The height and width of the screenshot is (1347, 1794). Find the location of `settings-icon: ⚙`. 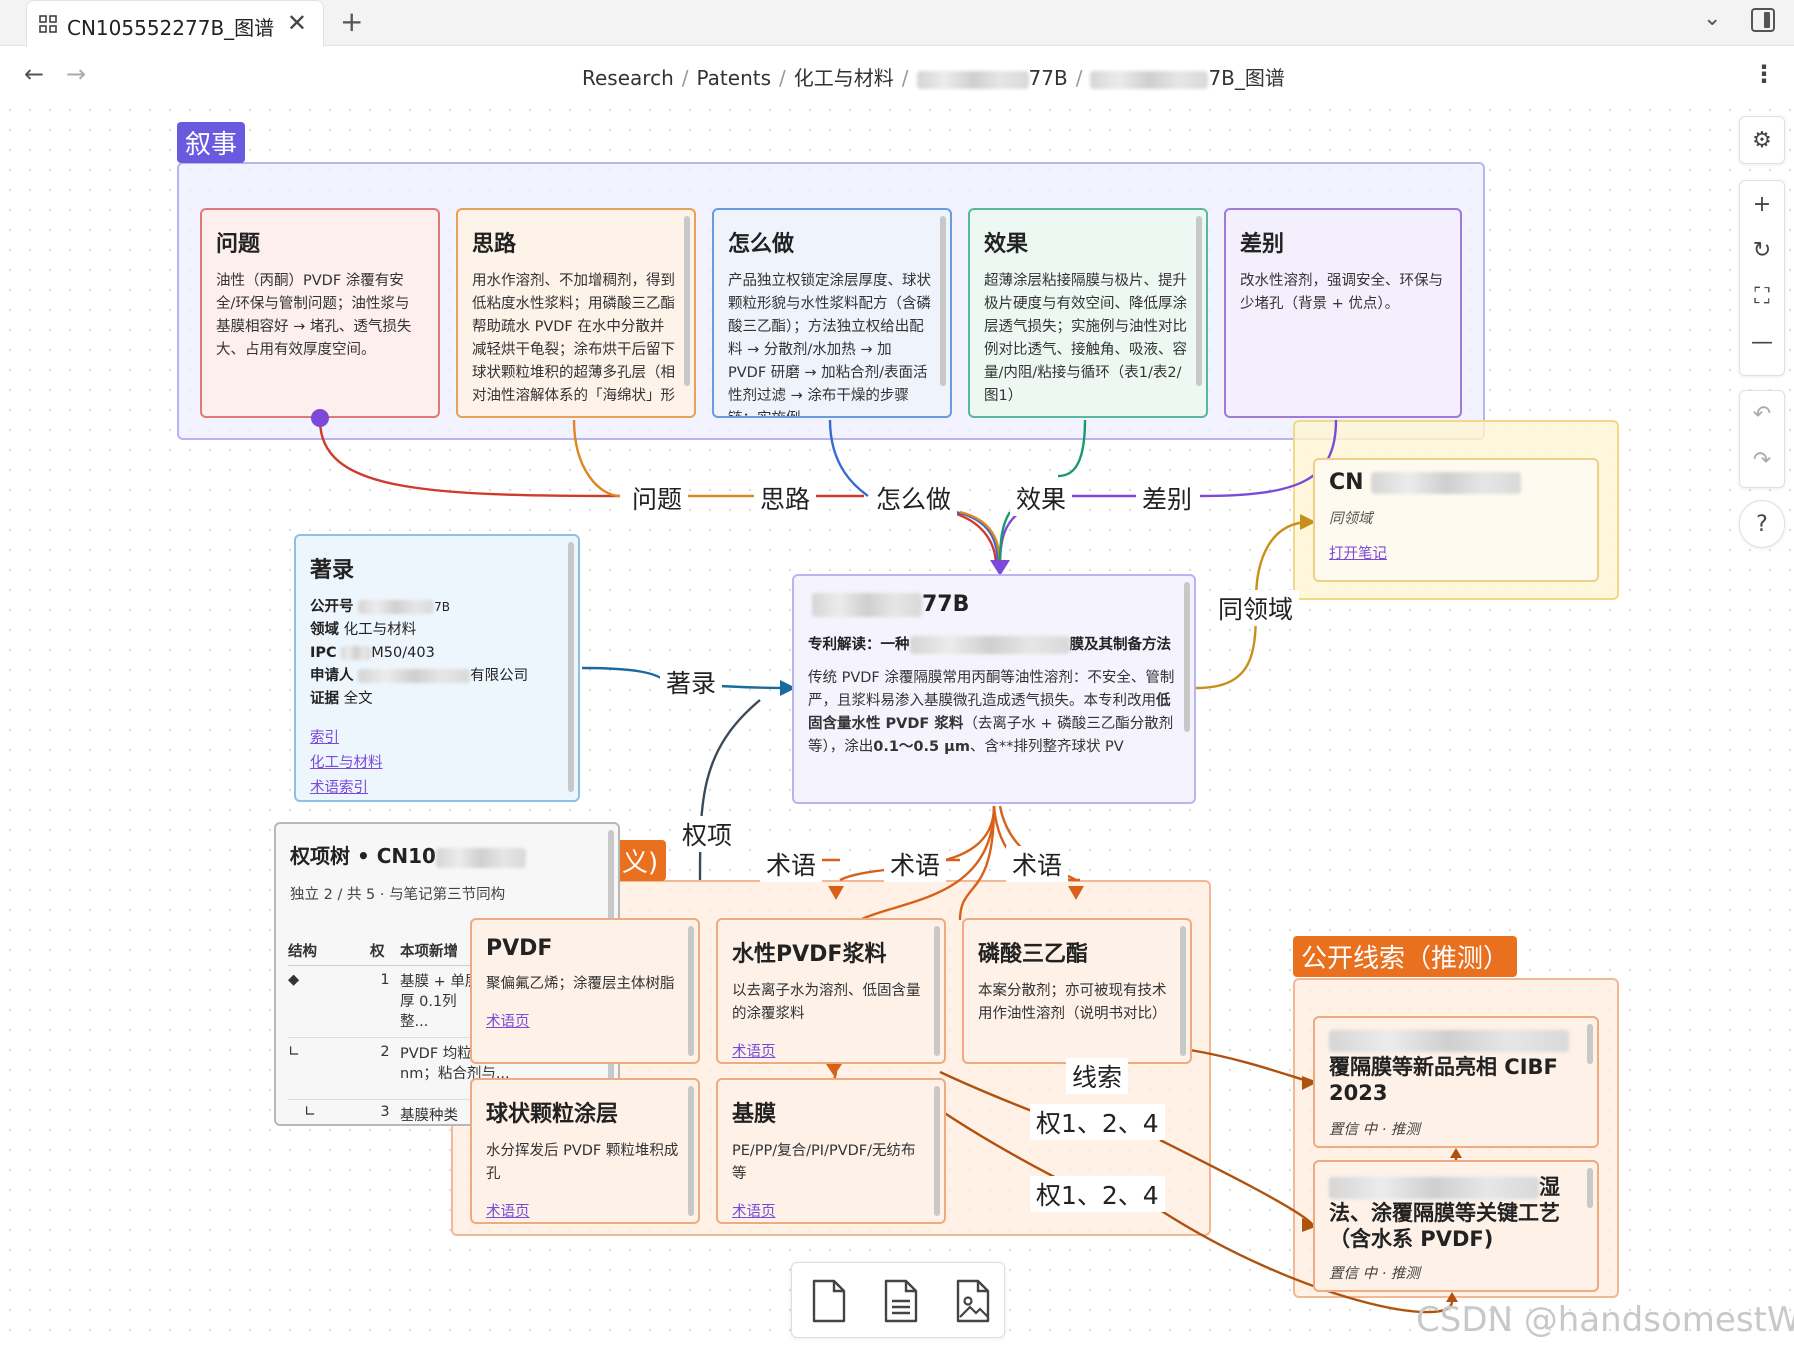

settings-icon: ⚙ is located at coordinates (1762, 140).